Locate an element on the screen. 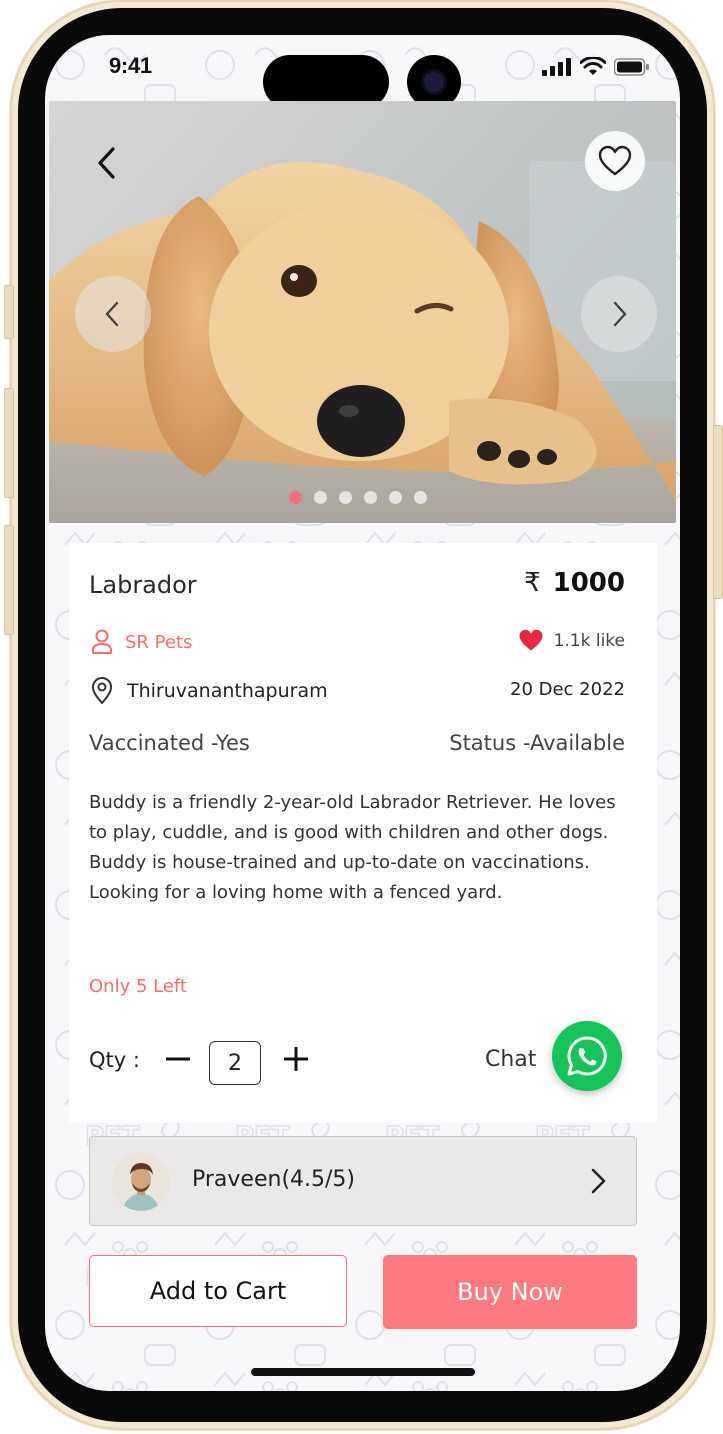  status-icons is located at coordinates (596, 66).